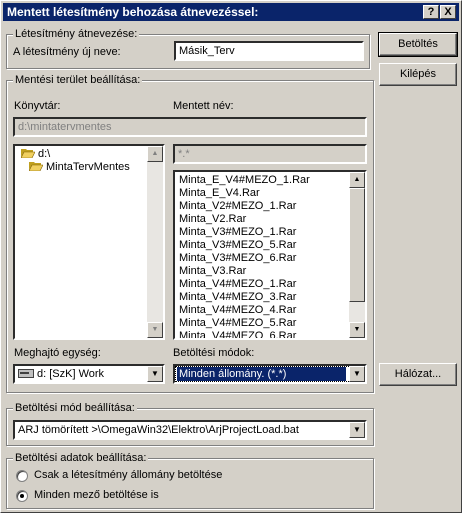 The width and height of the screenshot is (462, 513). I want to click on folder-list-scrollbar: ▲ ▼, so click(155, 242).